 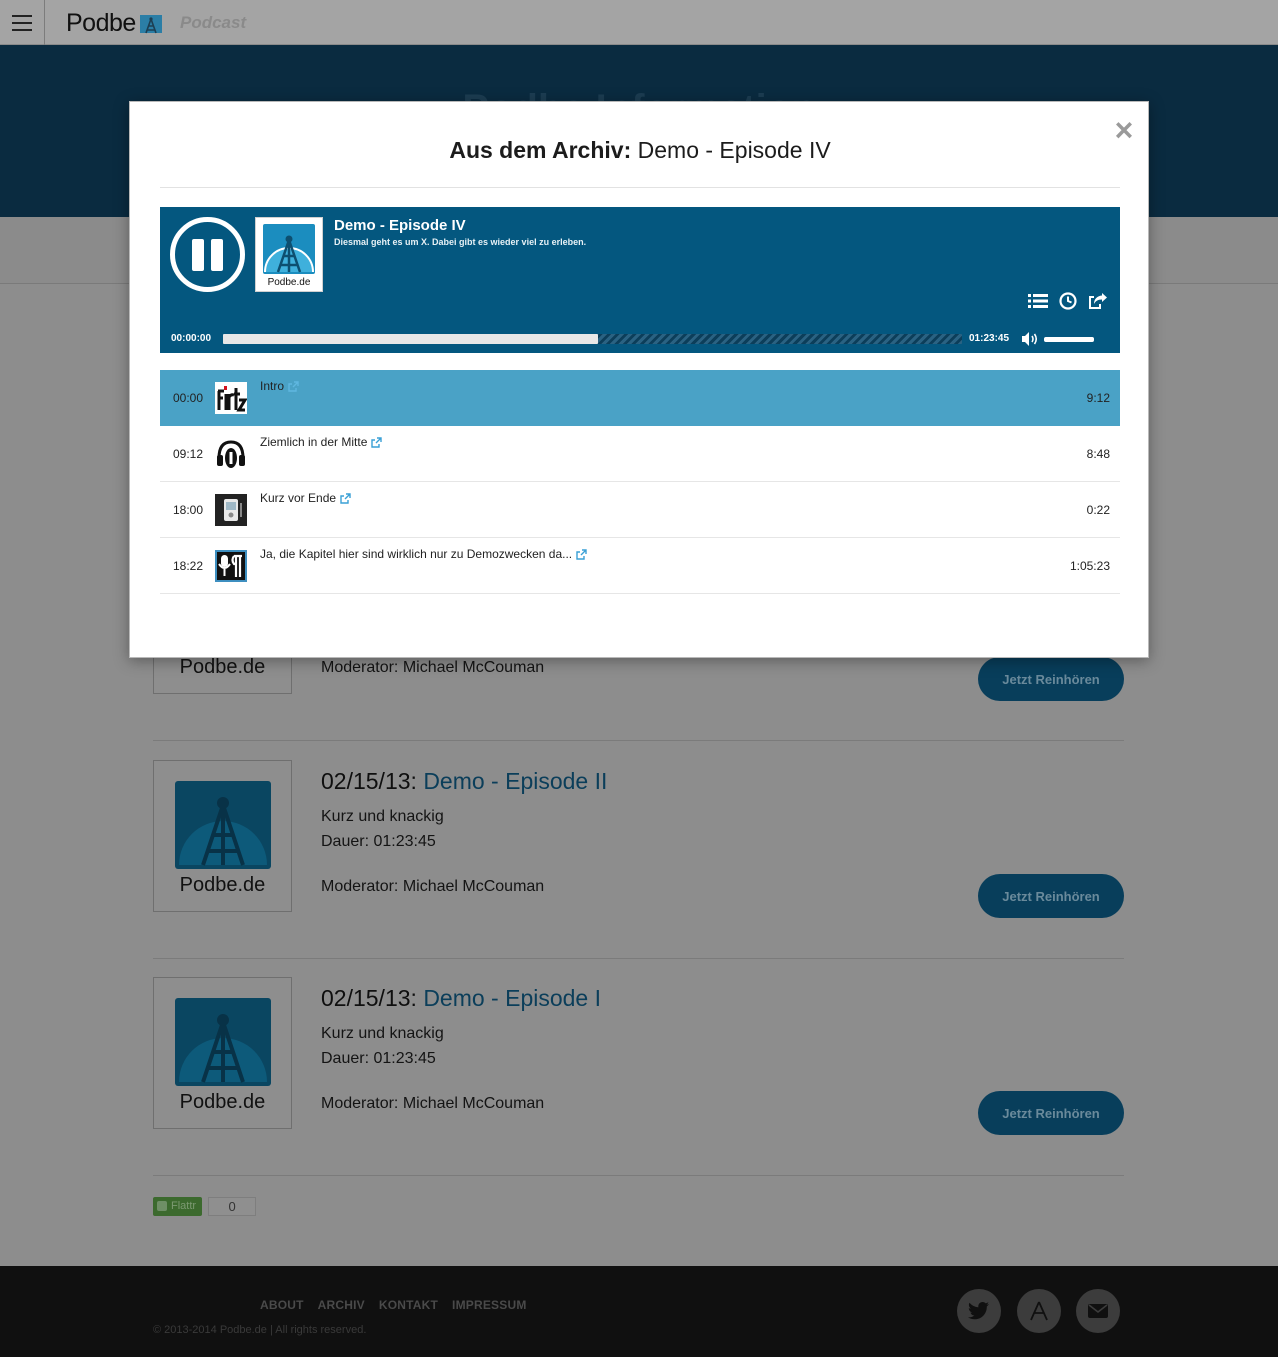 What do you see at coordinates (101, 23) in the screenshot?
I see `brand-name: Podbe` at bounding box center [101, 23].